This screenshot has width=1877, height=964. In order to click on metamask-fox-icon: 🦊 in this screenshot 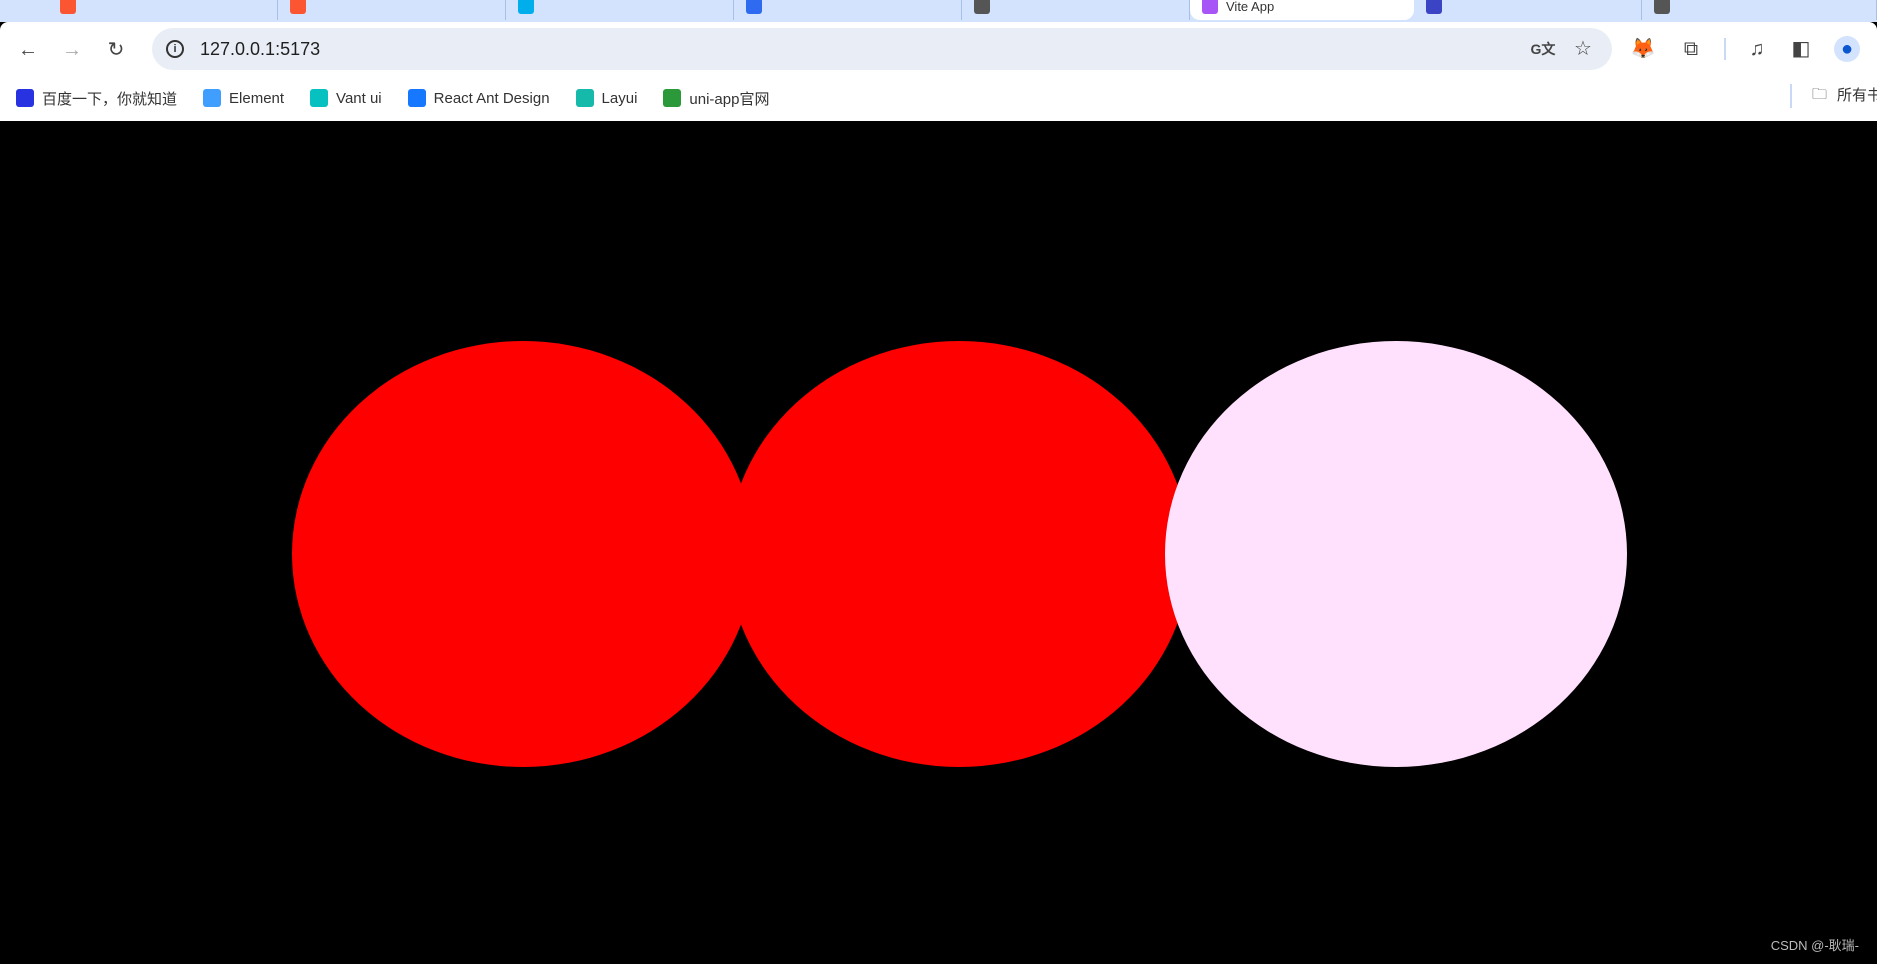, I will do `click(1643, 49)`.